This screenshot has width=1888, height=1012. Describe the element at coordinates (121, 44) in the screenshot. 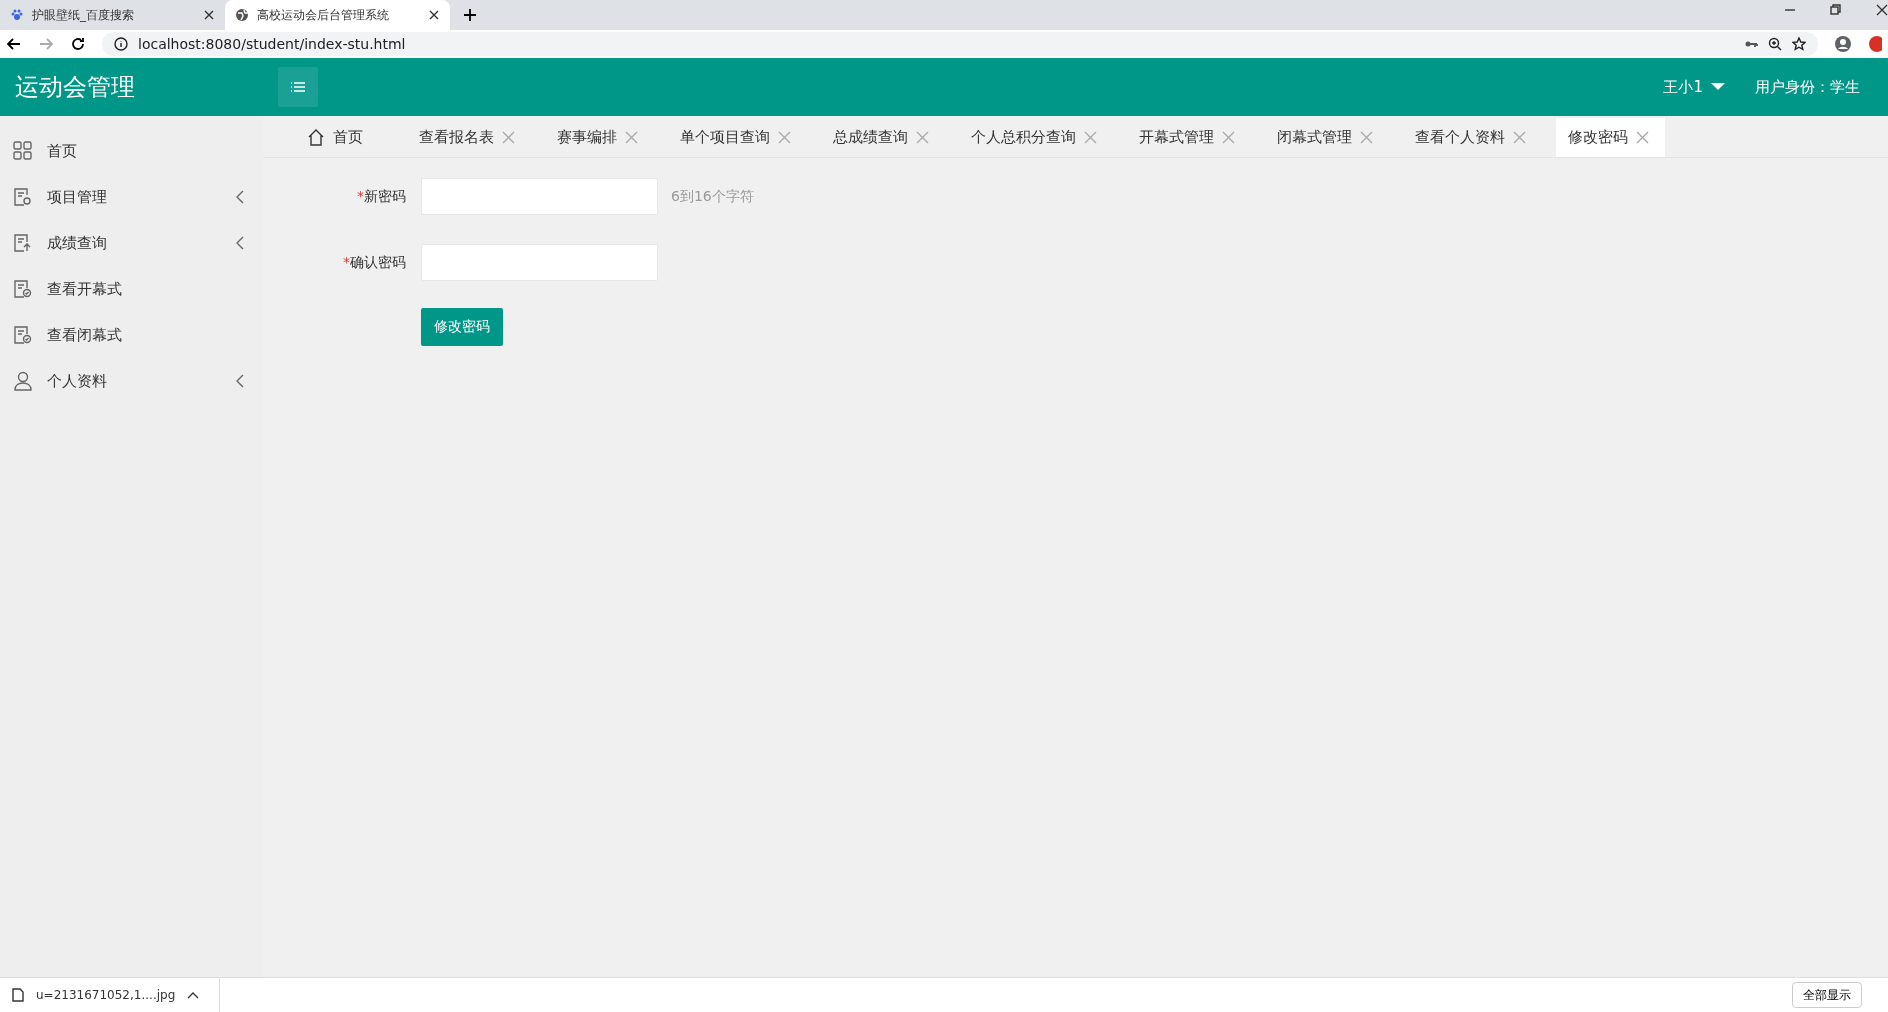

I see `info-icon` at that location.